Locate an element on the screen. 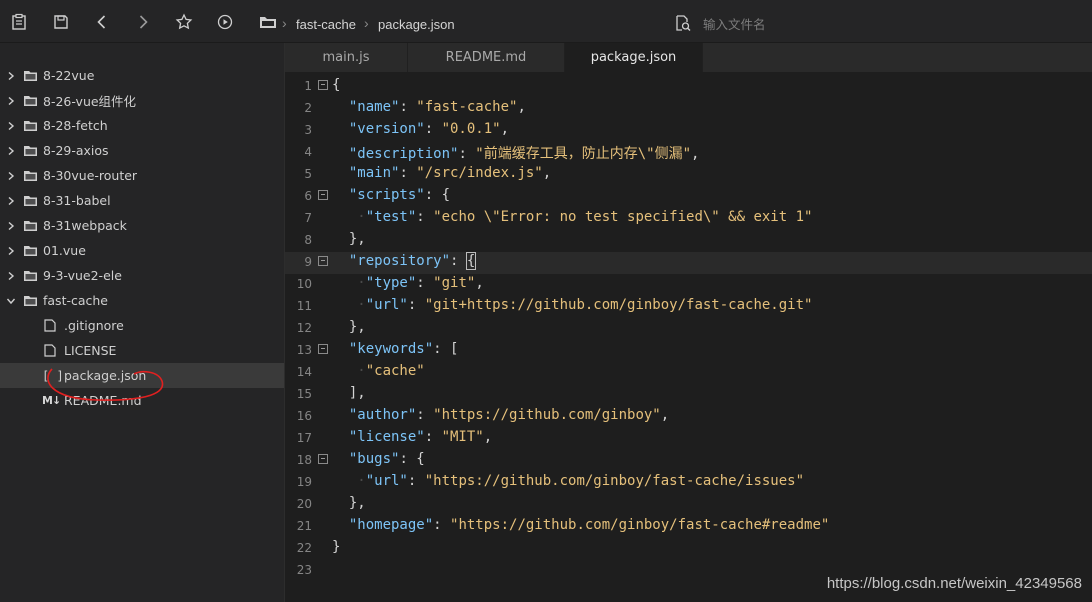  tree-folder-item: 8-31webpack is located at coordinates (142, 225).